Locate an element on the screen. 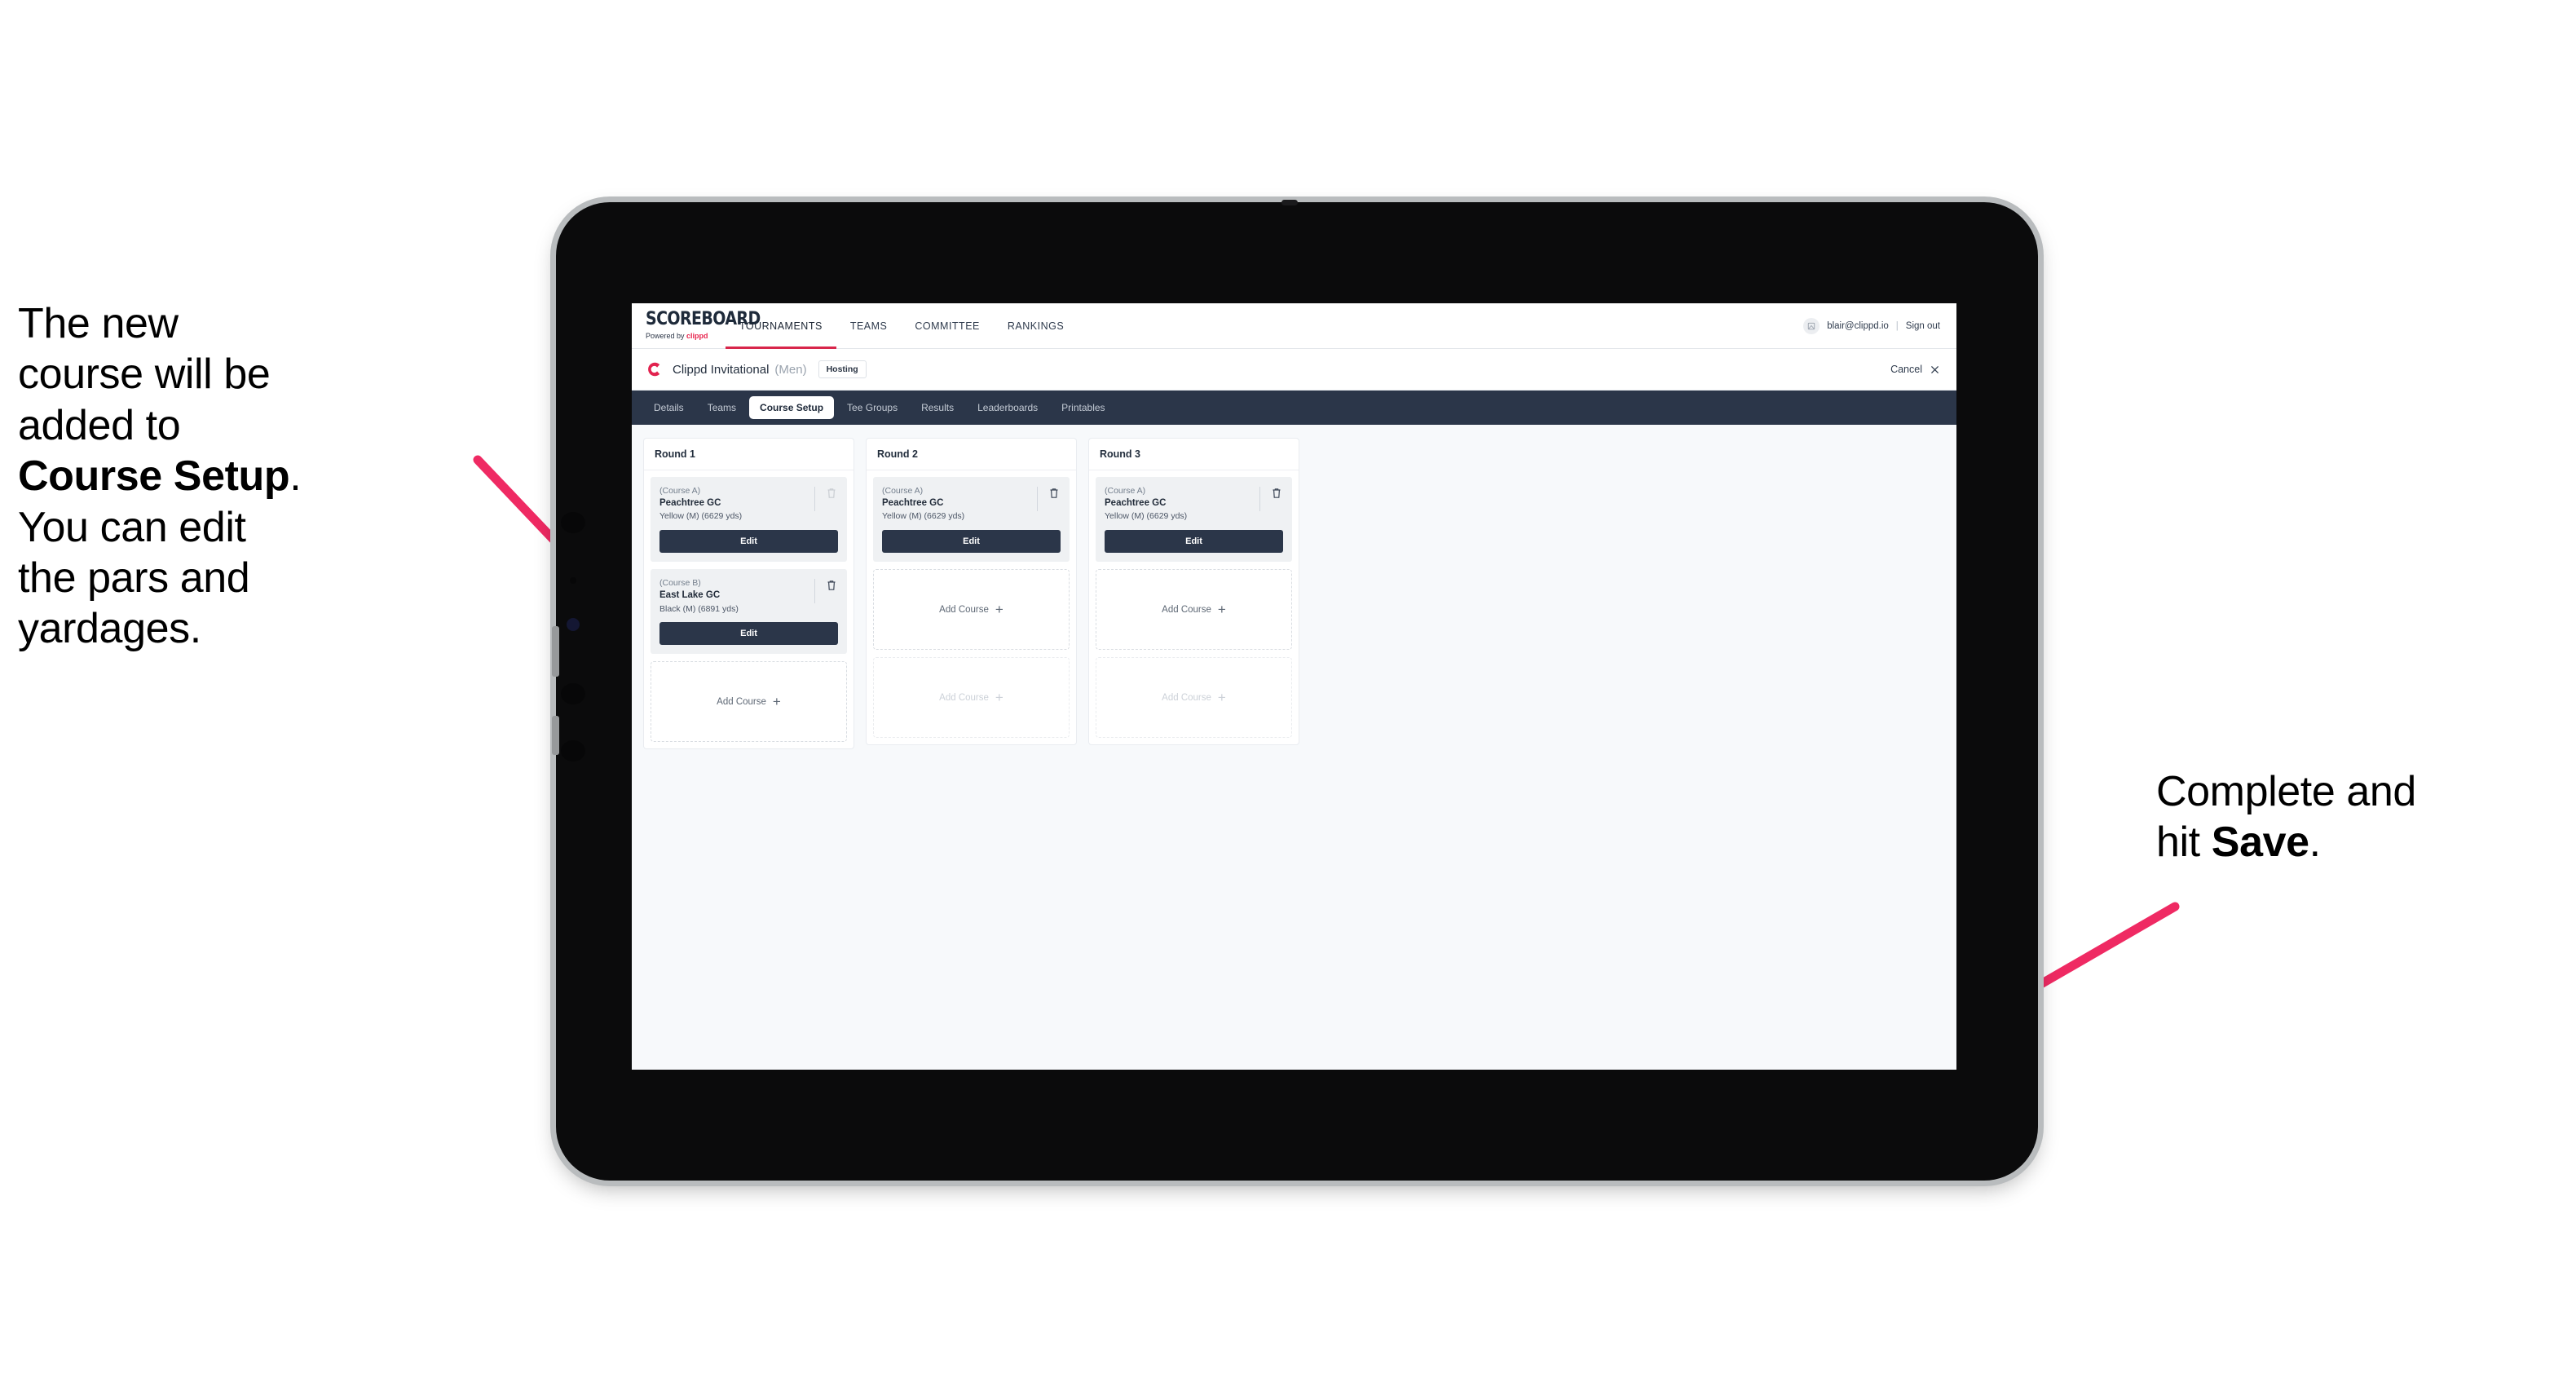  course-tee-info: Black (M) (6891 yds) is located at coordinates (699, 608).